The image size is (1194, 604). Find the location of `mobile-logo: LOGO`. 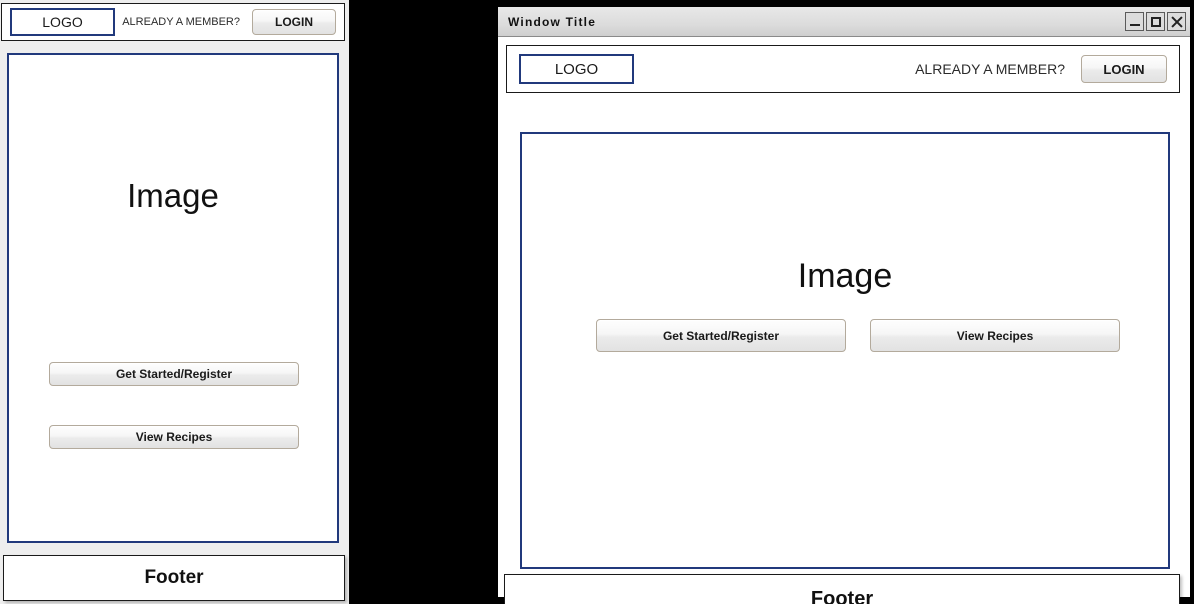

mobile-logo: LOGO is located at coordinates (62, 22).